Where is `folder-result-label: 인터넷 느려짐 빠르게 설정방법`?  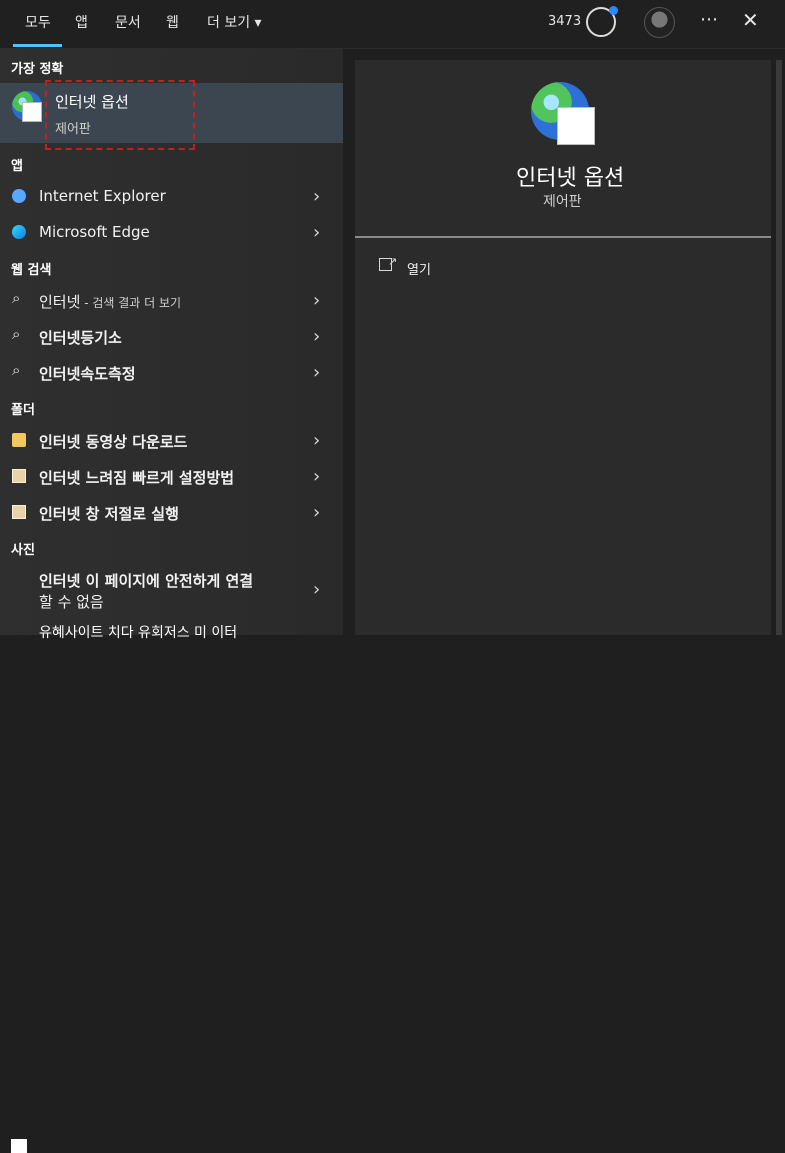
folder-result-label: 인터넷 느려짐 빠르게 설정방법 is located at coordinates (137, 478).